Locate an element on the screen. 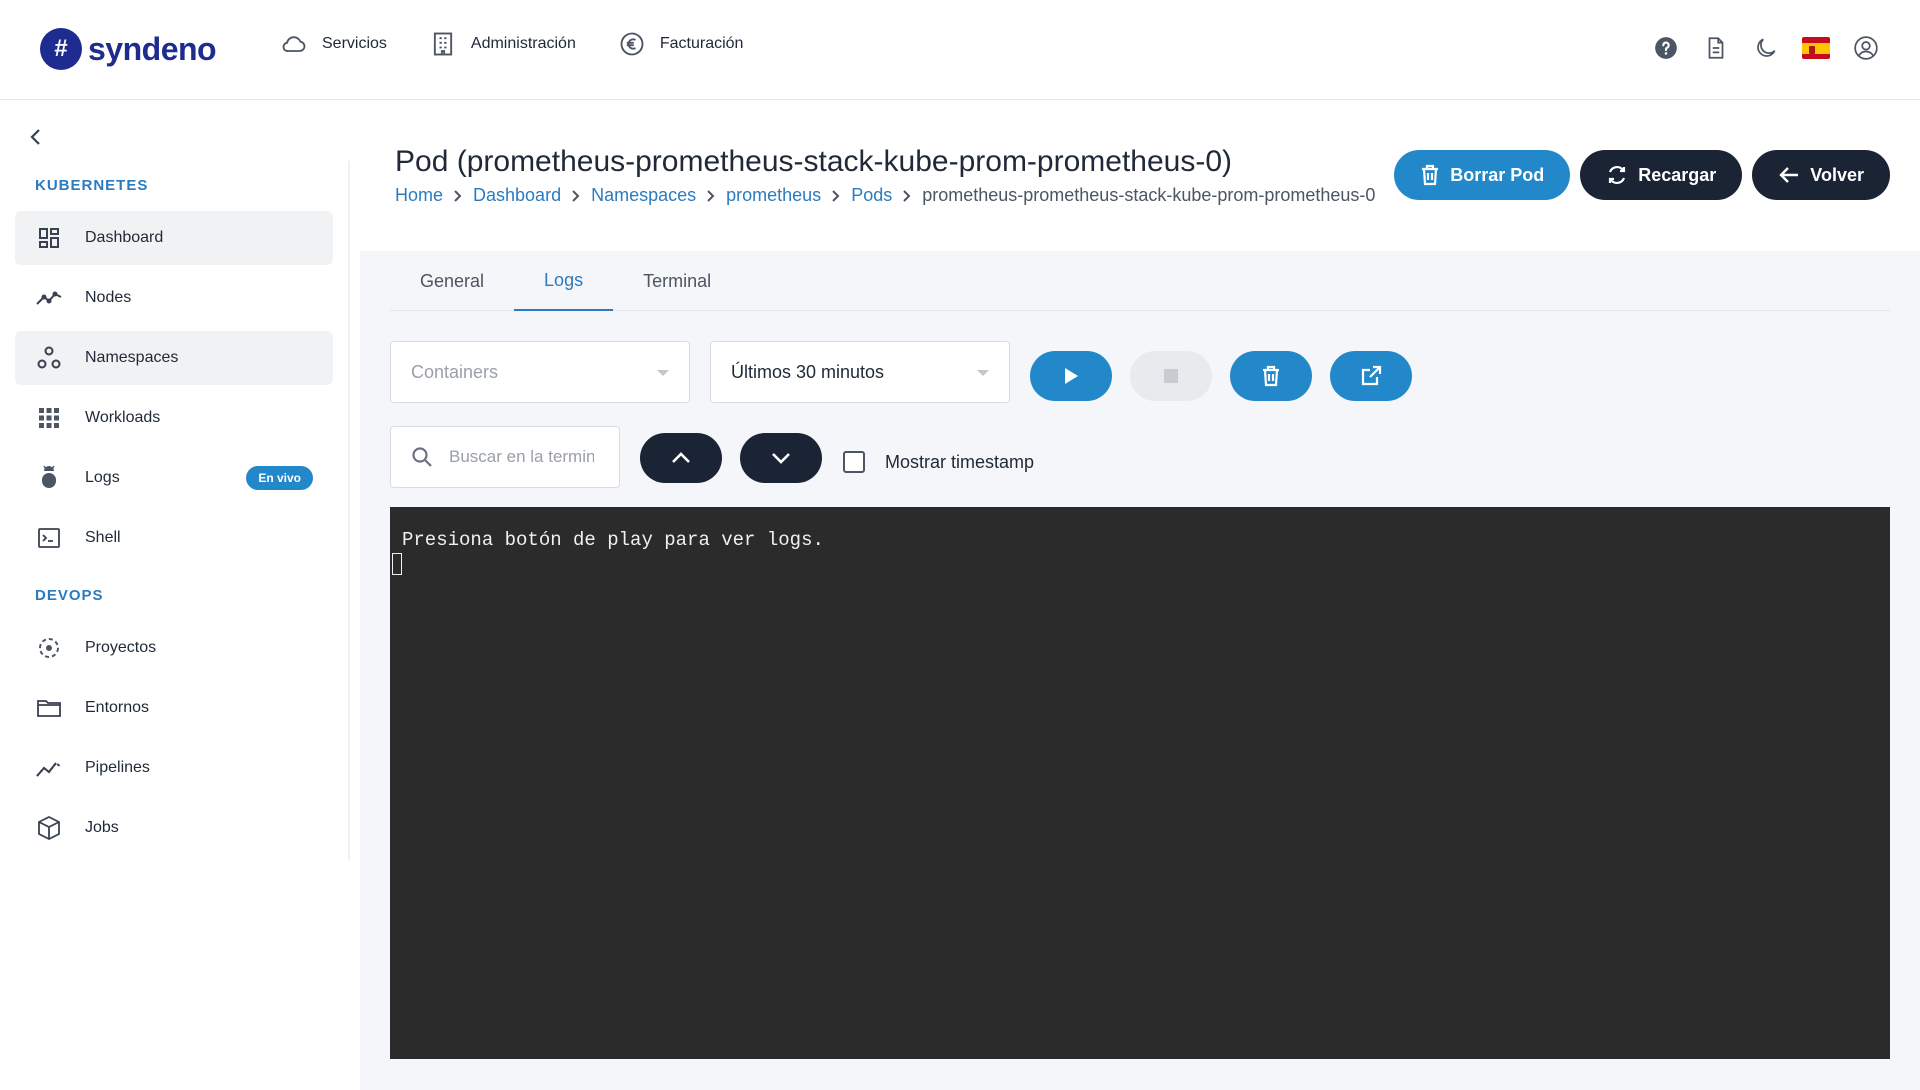  sidebar-divider is located at coordinates (349, 511).